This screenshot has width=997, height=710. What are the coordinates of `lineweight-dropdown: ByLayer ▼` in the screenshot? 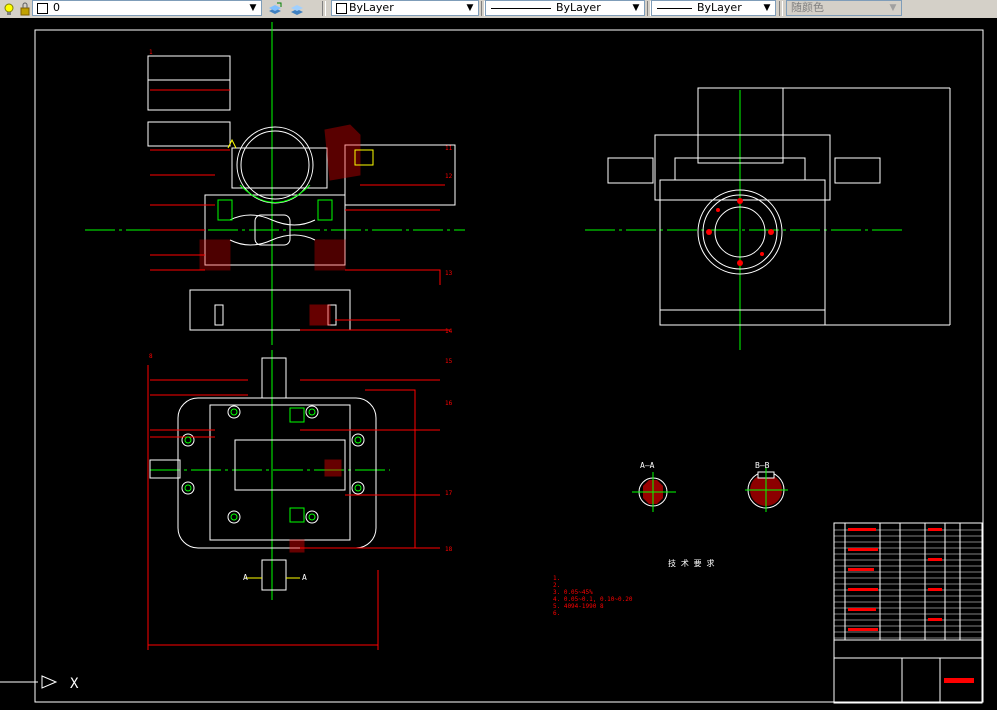 It's located at (713, 8).